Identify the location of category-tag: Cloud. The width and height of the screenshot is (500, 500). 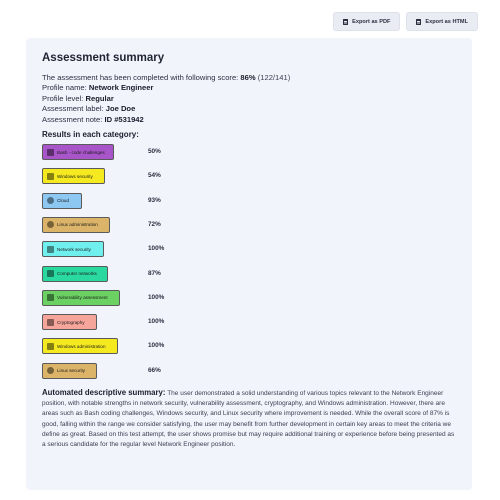
(62, 200).